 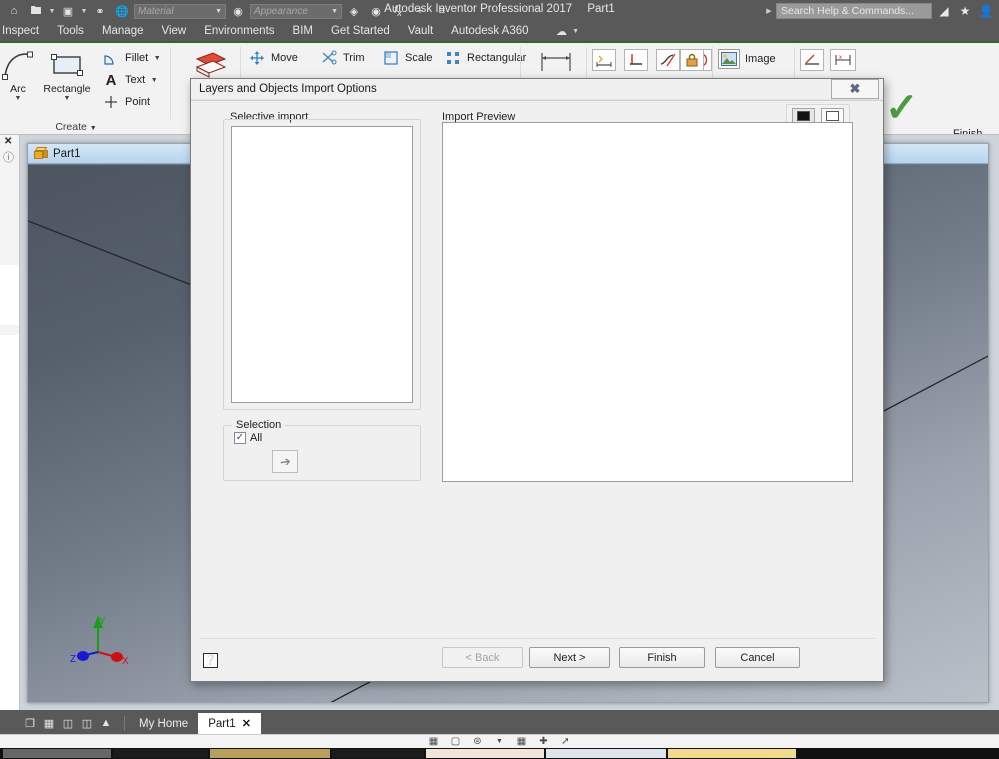 I want to click on ribbon-button-rectangle: Rectangle ▼, so click(x=67, y=75).